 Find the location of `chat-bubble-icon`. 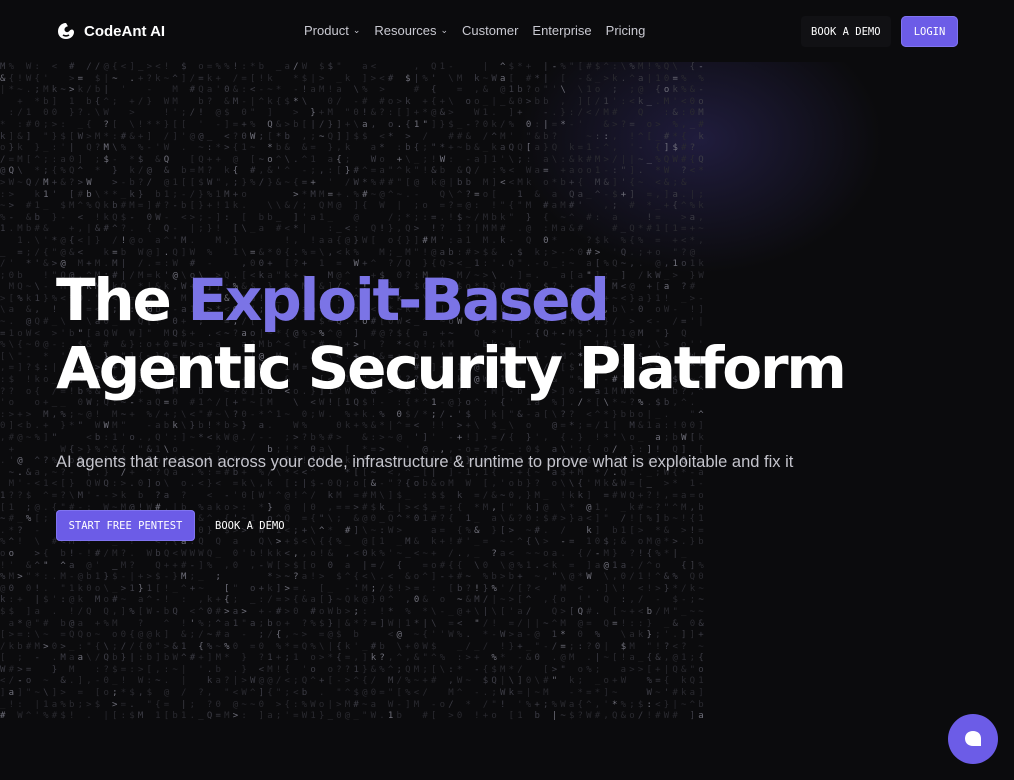

chat-bubble-icon is located at coordinates (973, 738).